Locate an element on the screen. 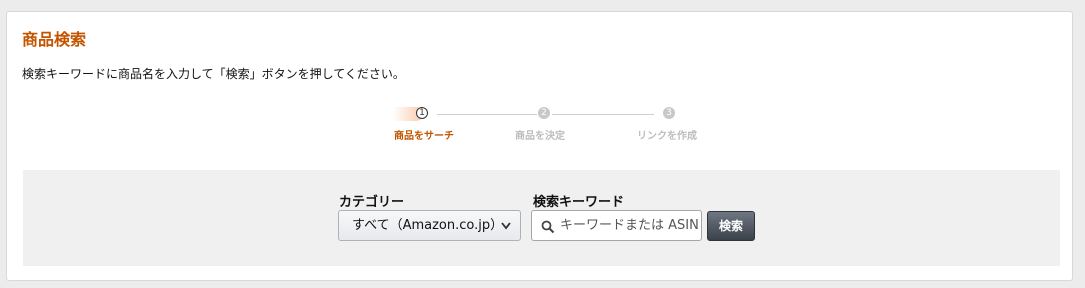 This screenshot has width=1085, height=288. progress-stepper: 1 2 3 商品をサーチ 商品を決定 リンクを作成 is located at coordinates (547, 124).